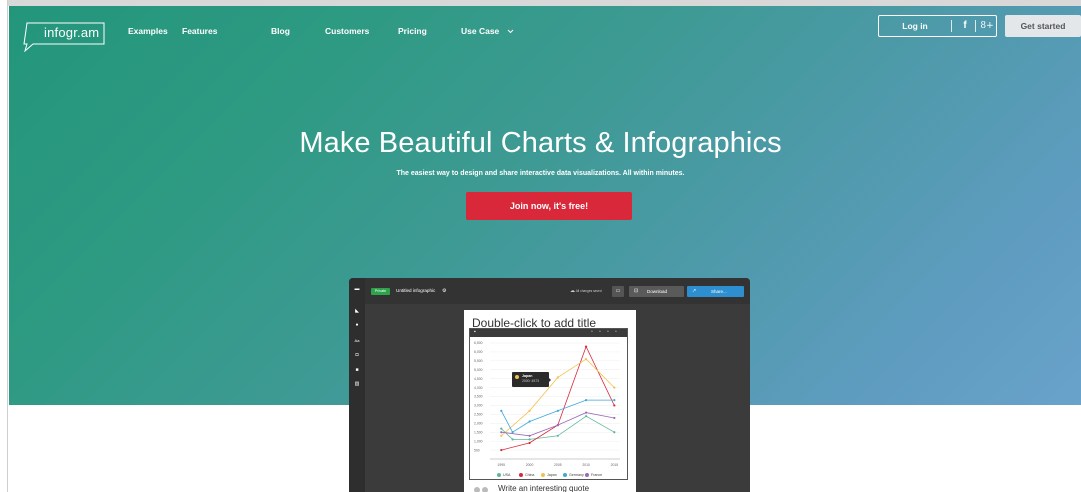 This screenshot has height=492, width=1081. I want to click on legend-item-china: China, so click(526, 475).